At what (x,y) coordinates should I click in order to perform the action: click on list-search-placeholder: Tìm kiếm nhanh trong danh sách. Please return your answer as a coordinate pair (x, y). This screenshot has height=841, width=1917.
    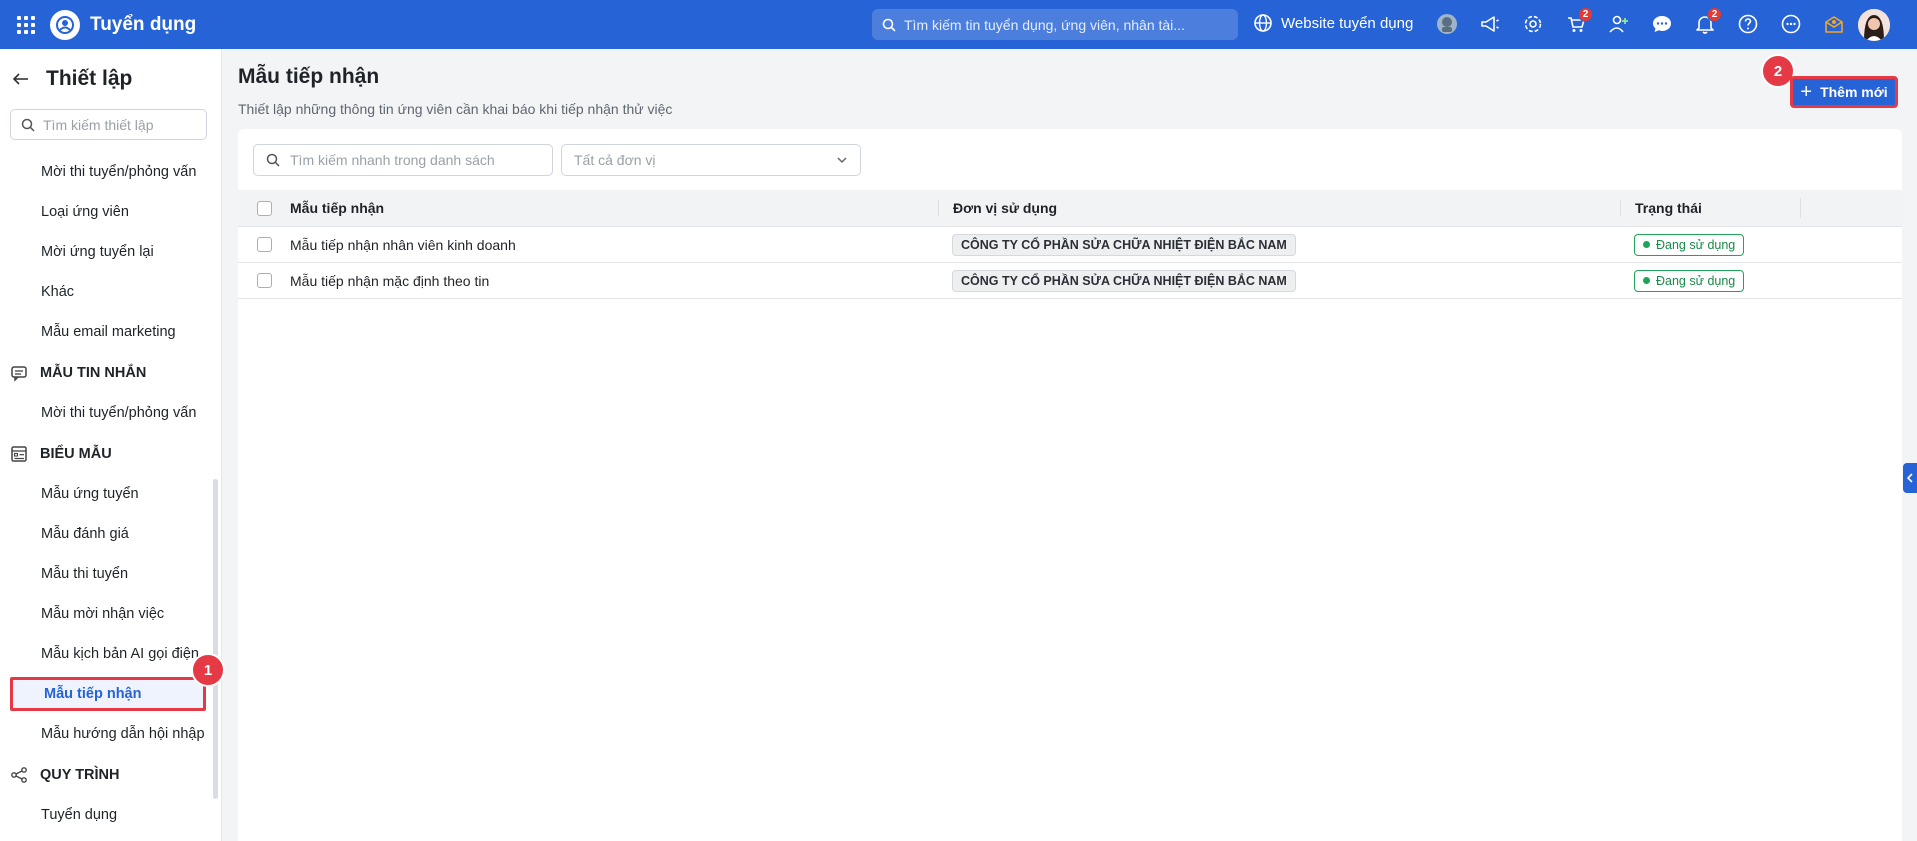
    Looking at the image, I should click on (392, 160).